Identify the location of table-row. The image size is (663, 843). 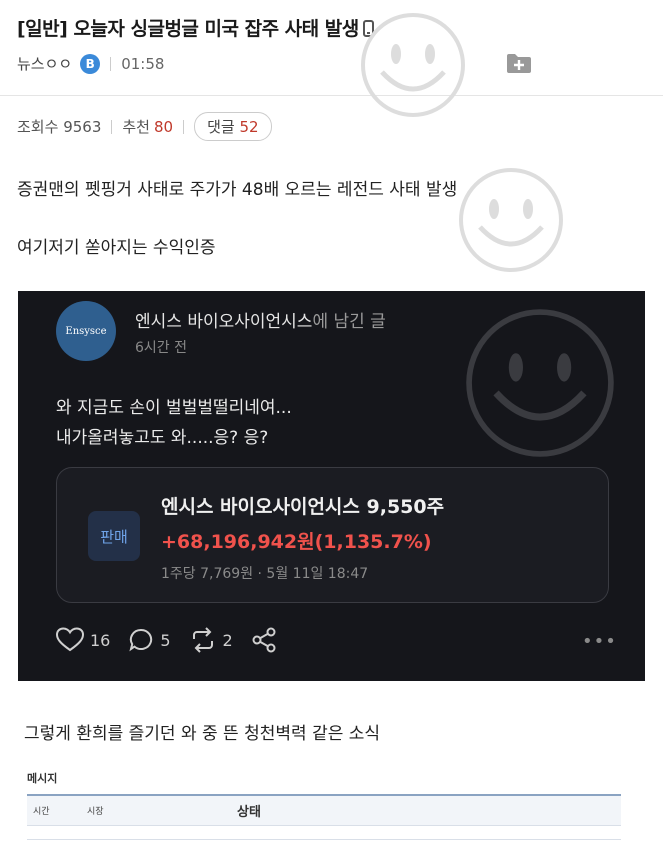
(324, 833).